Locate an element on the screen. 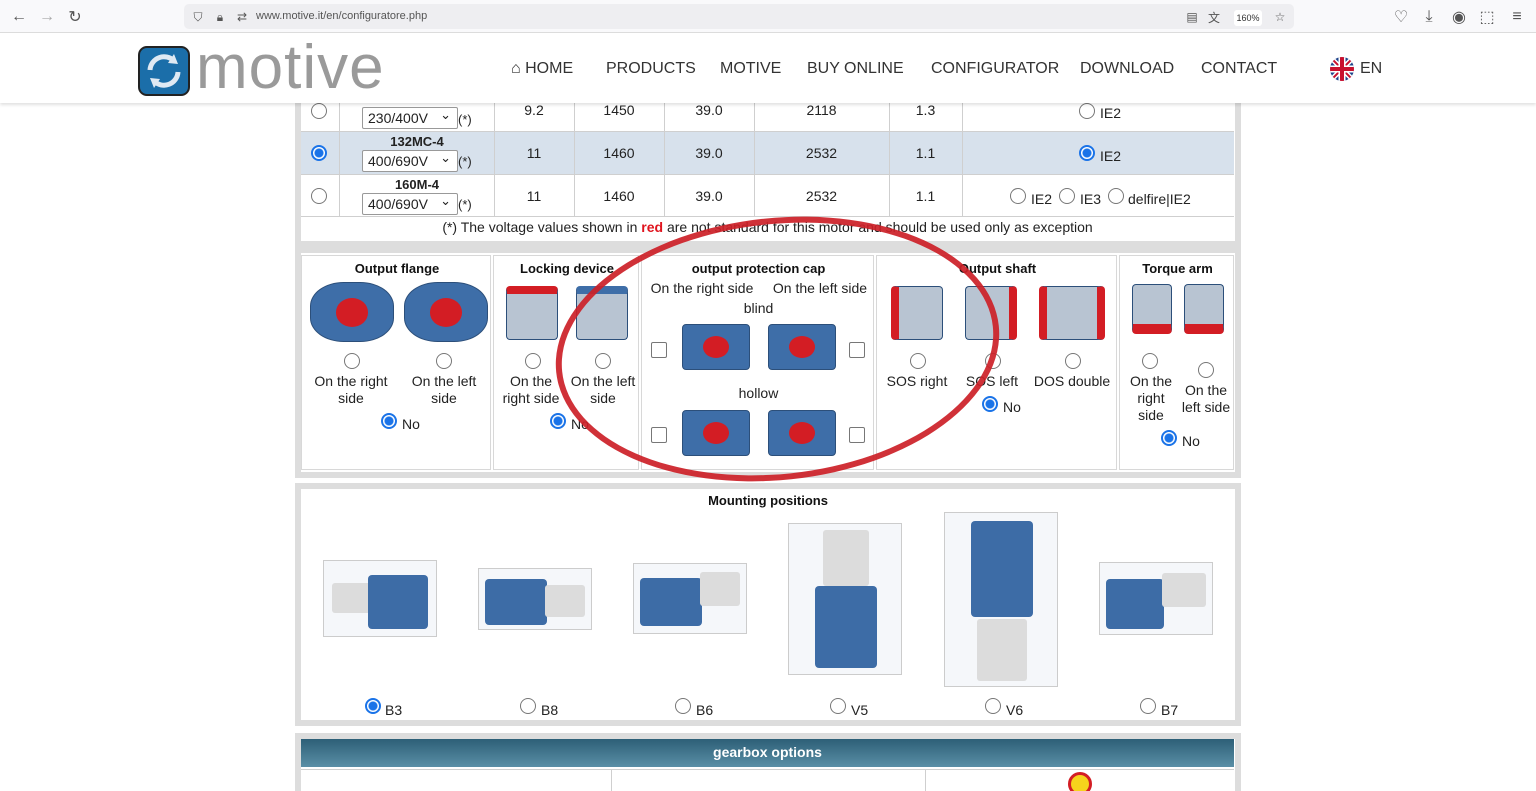 The height and width of the screenshot is (791, 1536). back-icon: ← is located at coordinates (19, 17).